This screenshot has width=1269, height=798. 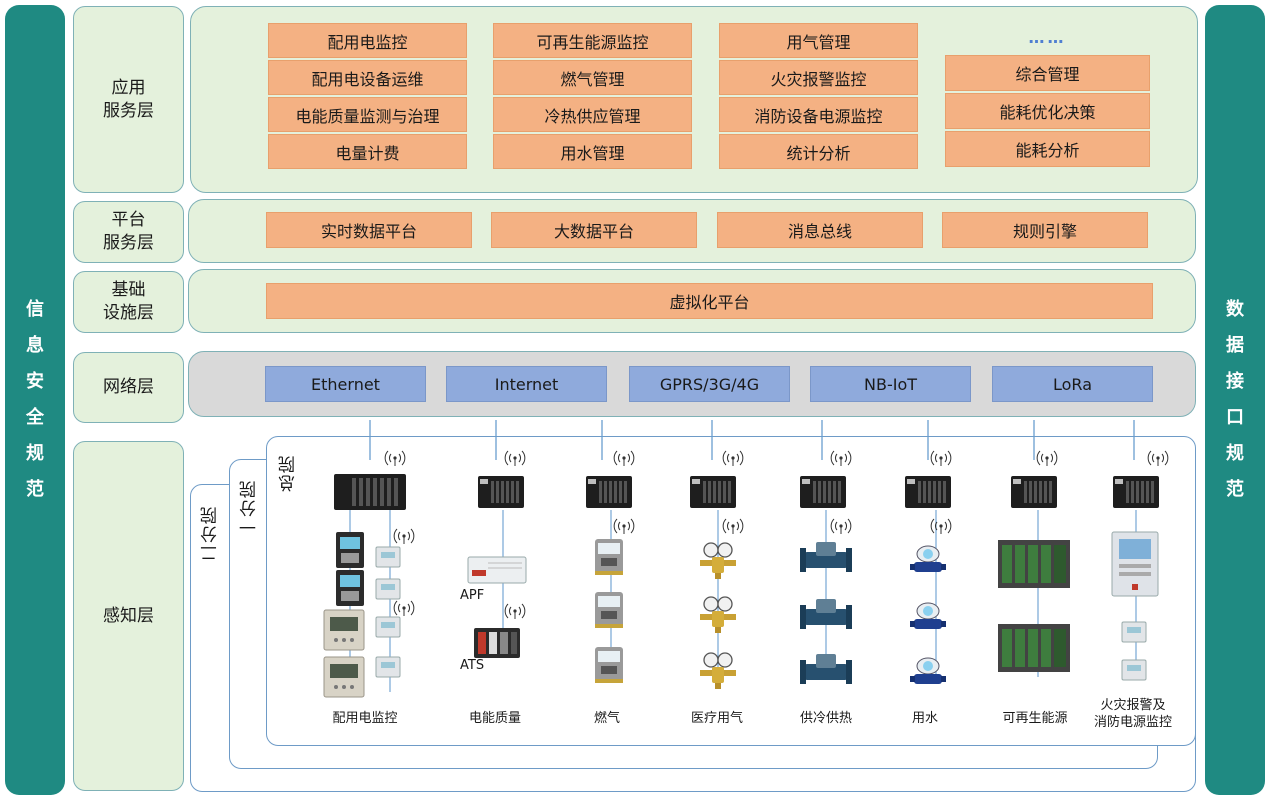 What do you see at coordinates (367, 96) in the screenshot?
I see `application-column-1: 配用电监控 配用电设备运维 电能质量监测与治理 电量计费` at bounding box center [367, 96].